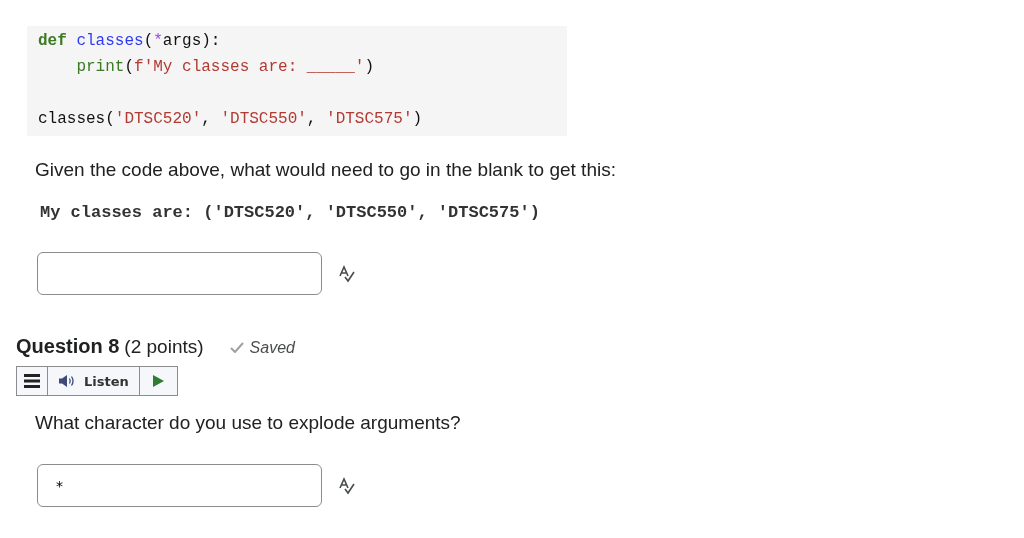 This screenshot has height=538, width=1024. Describe the element at coordinates (67, 381) in the screenshot. I see `speaker-icon` at that location.